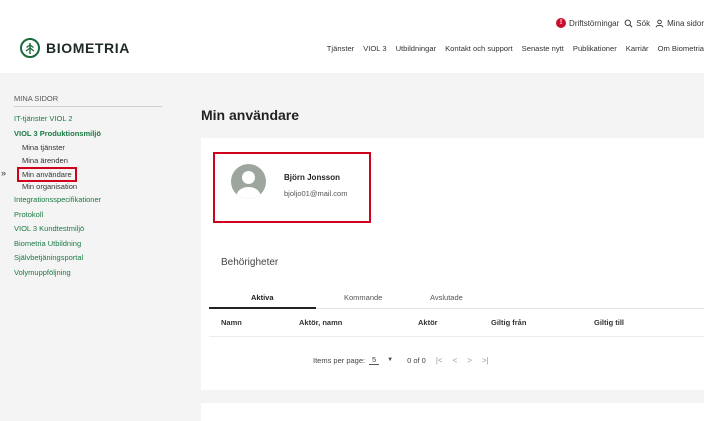 The height and width of the screenshot is (421, 704). Describe the element at coordinates (416, 360) in the screenshot. I see `page-range: 0 of 0` at that location.